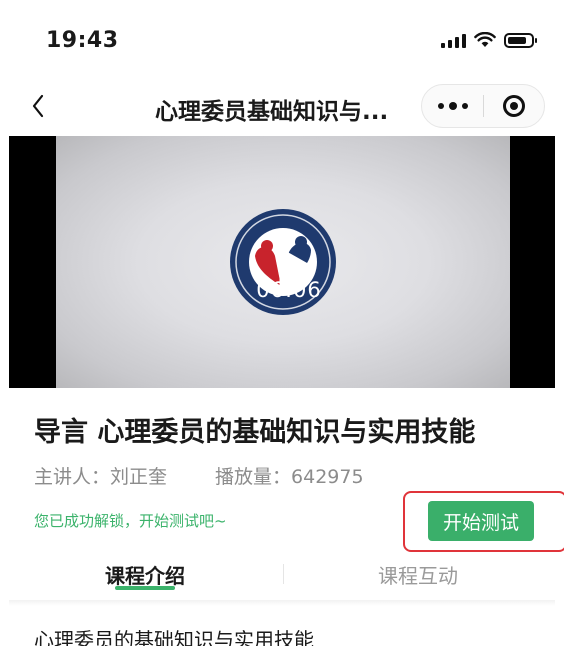 Image resolution: width=564 pixels, height=646 pixels. I want to click on tab-divider, so click(283, 574).